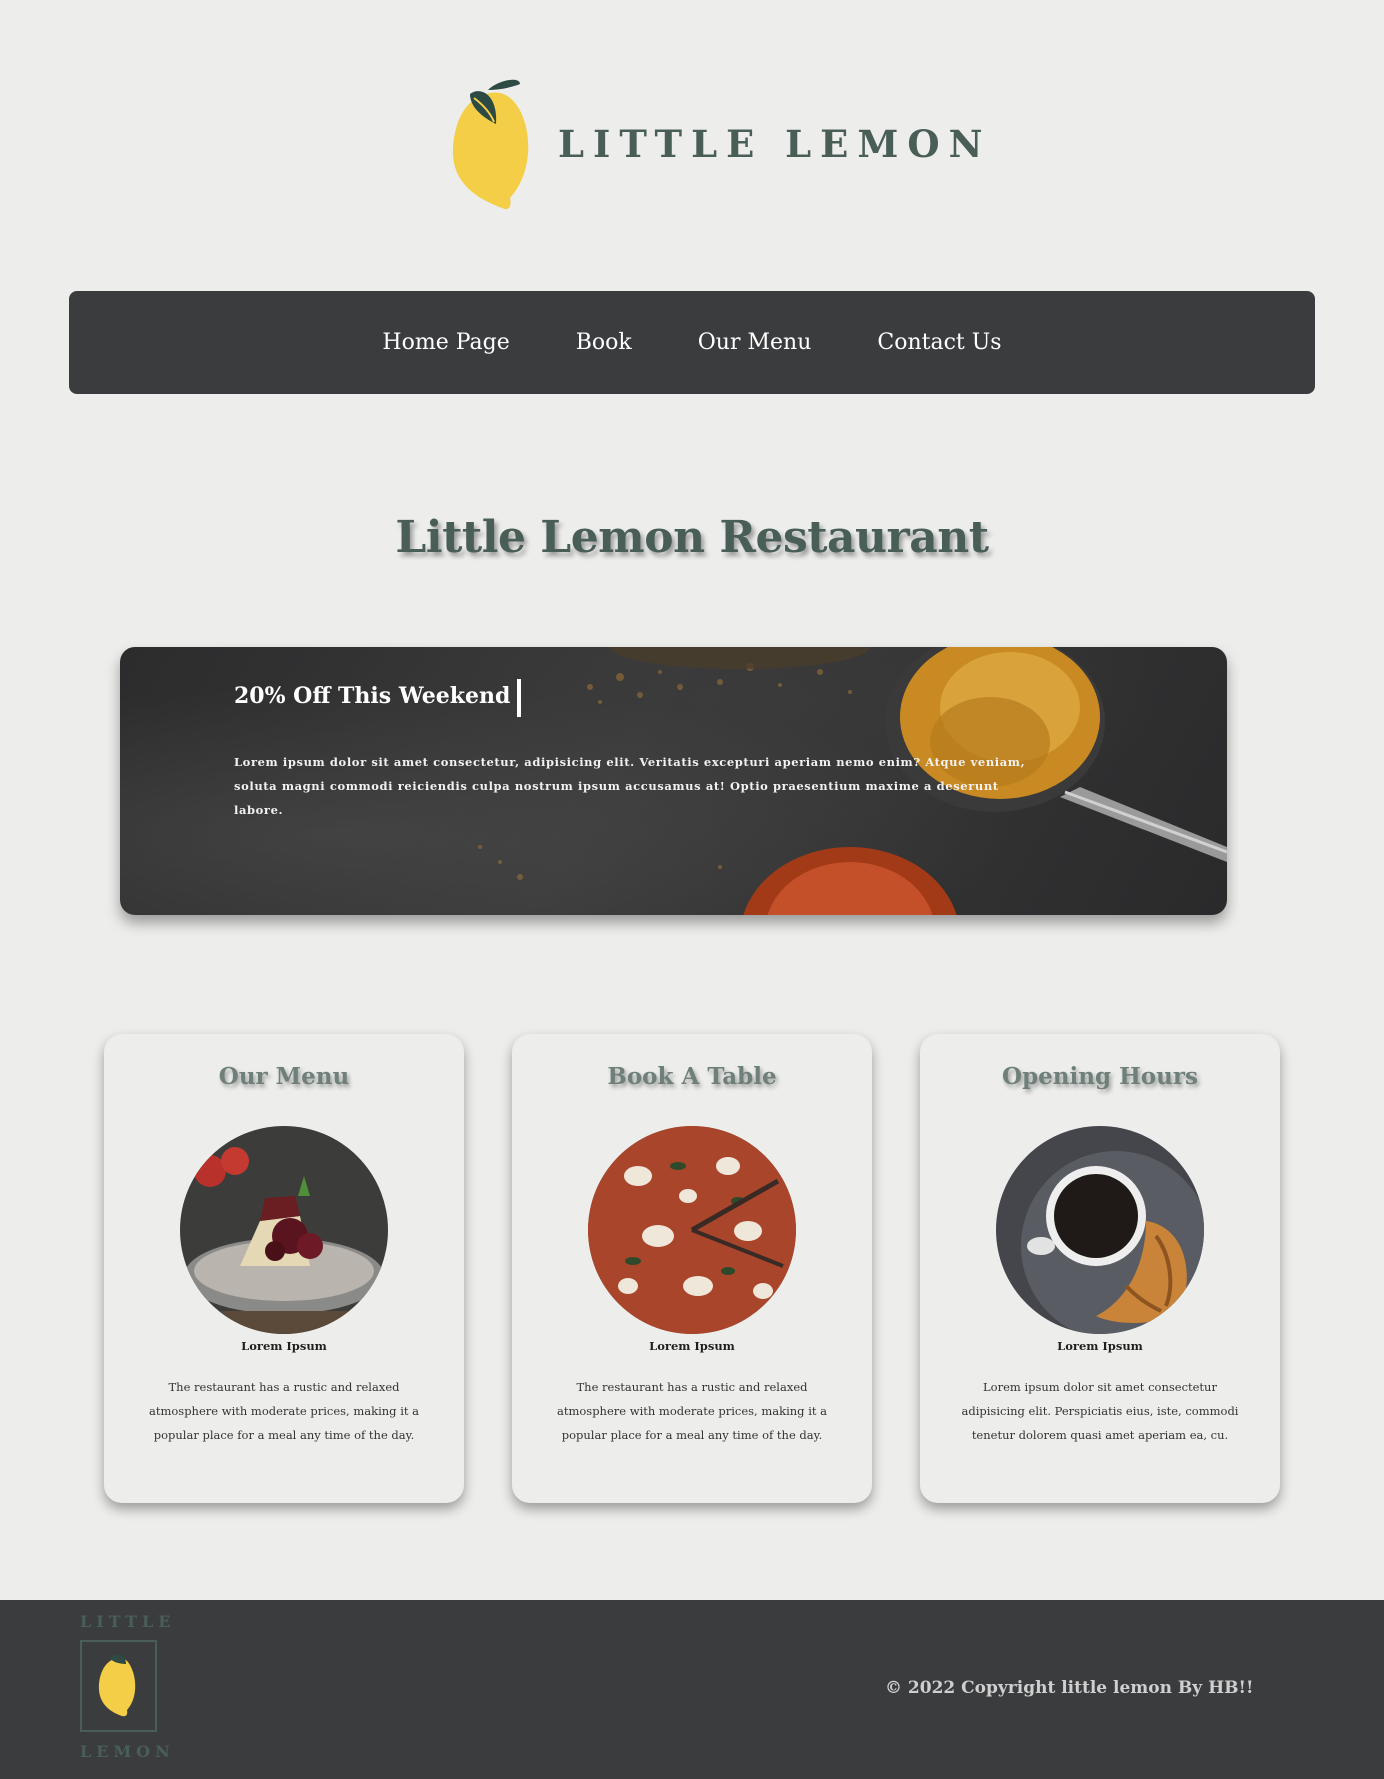  I want to click on nav-book: Book, so click(604, 342).